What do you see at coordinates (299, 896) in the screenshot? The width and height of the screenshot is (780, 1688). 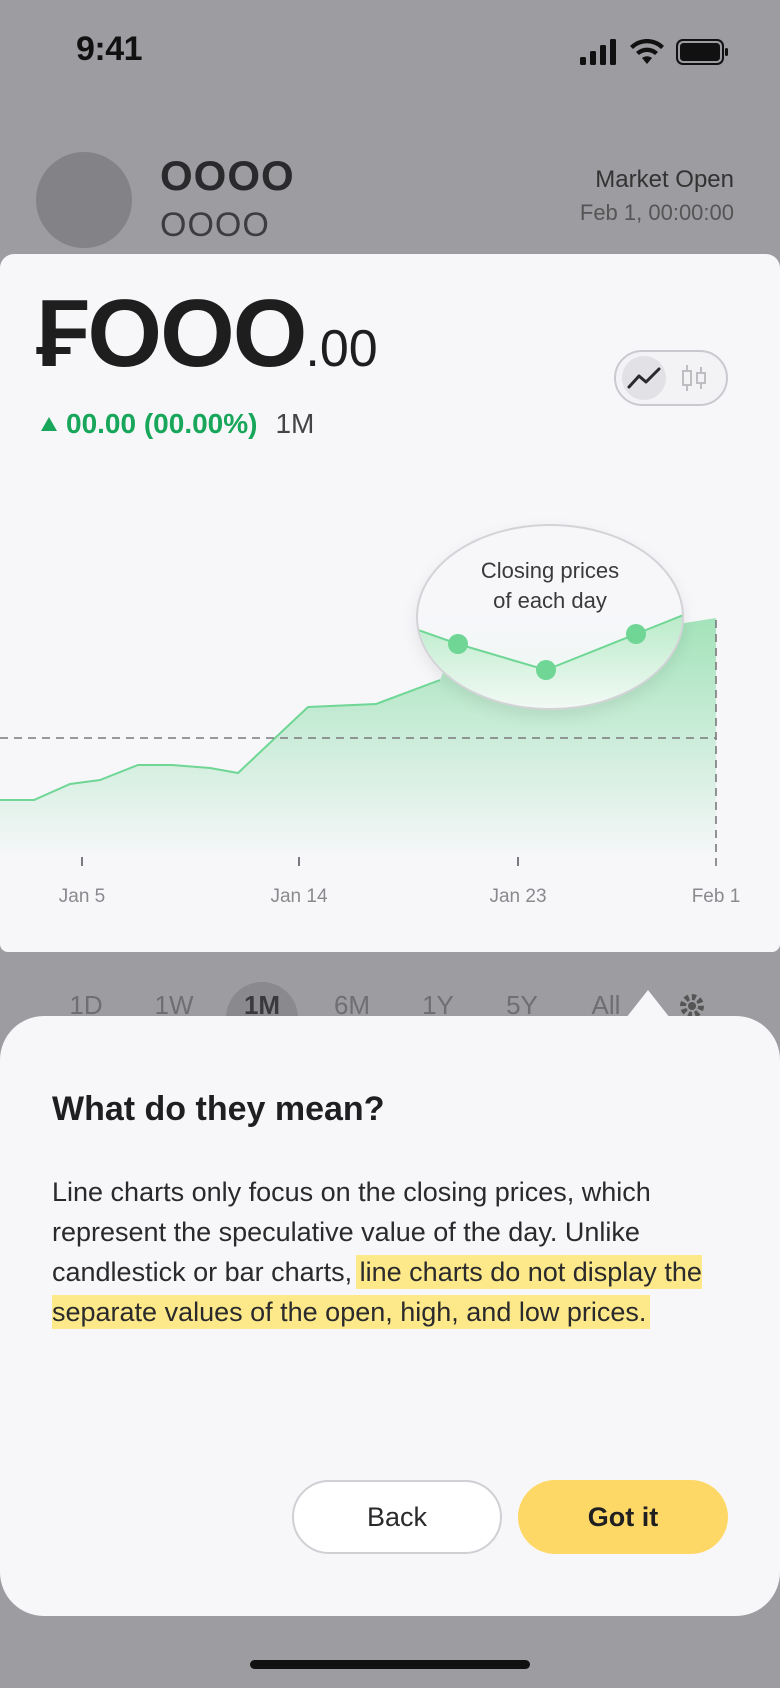 I see `x-tick-label: Jan 14` at bounding box center [299, 896].